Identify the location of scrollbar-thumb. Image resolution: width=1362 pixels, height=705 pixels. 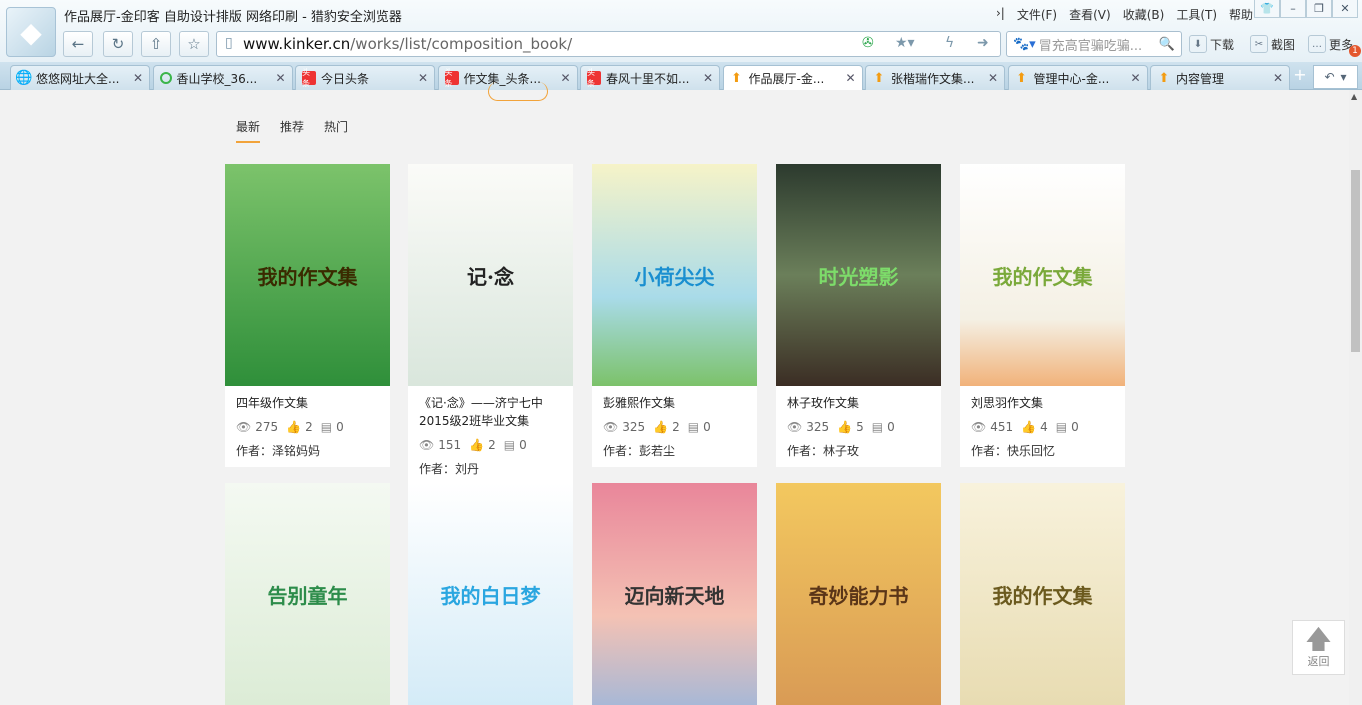
(1355, 261).